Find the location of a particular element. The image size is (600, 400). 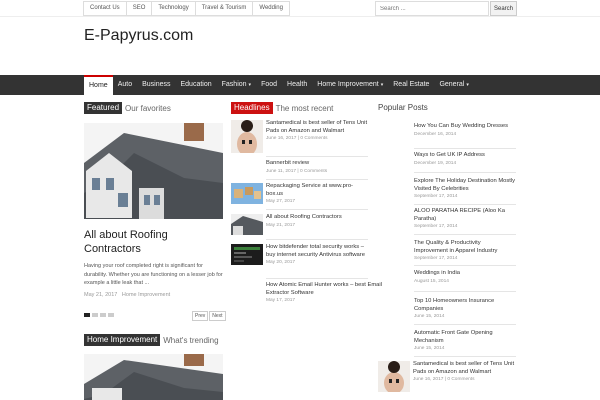

home-improvement-image is located at coordinates (153, 377).